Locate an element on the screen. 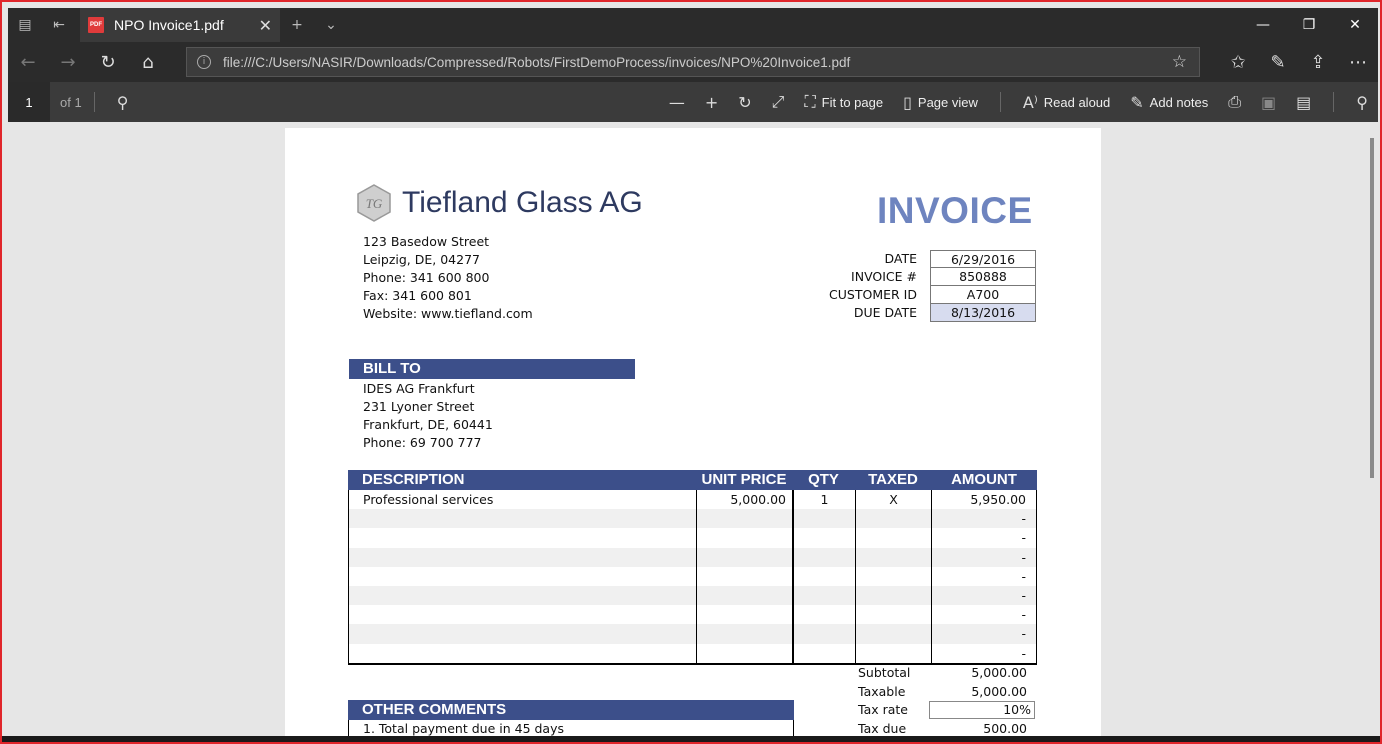  column-header: AMOUNT is located at coordinates (984, 479).